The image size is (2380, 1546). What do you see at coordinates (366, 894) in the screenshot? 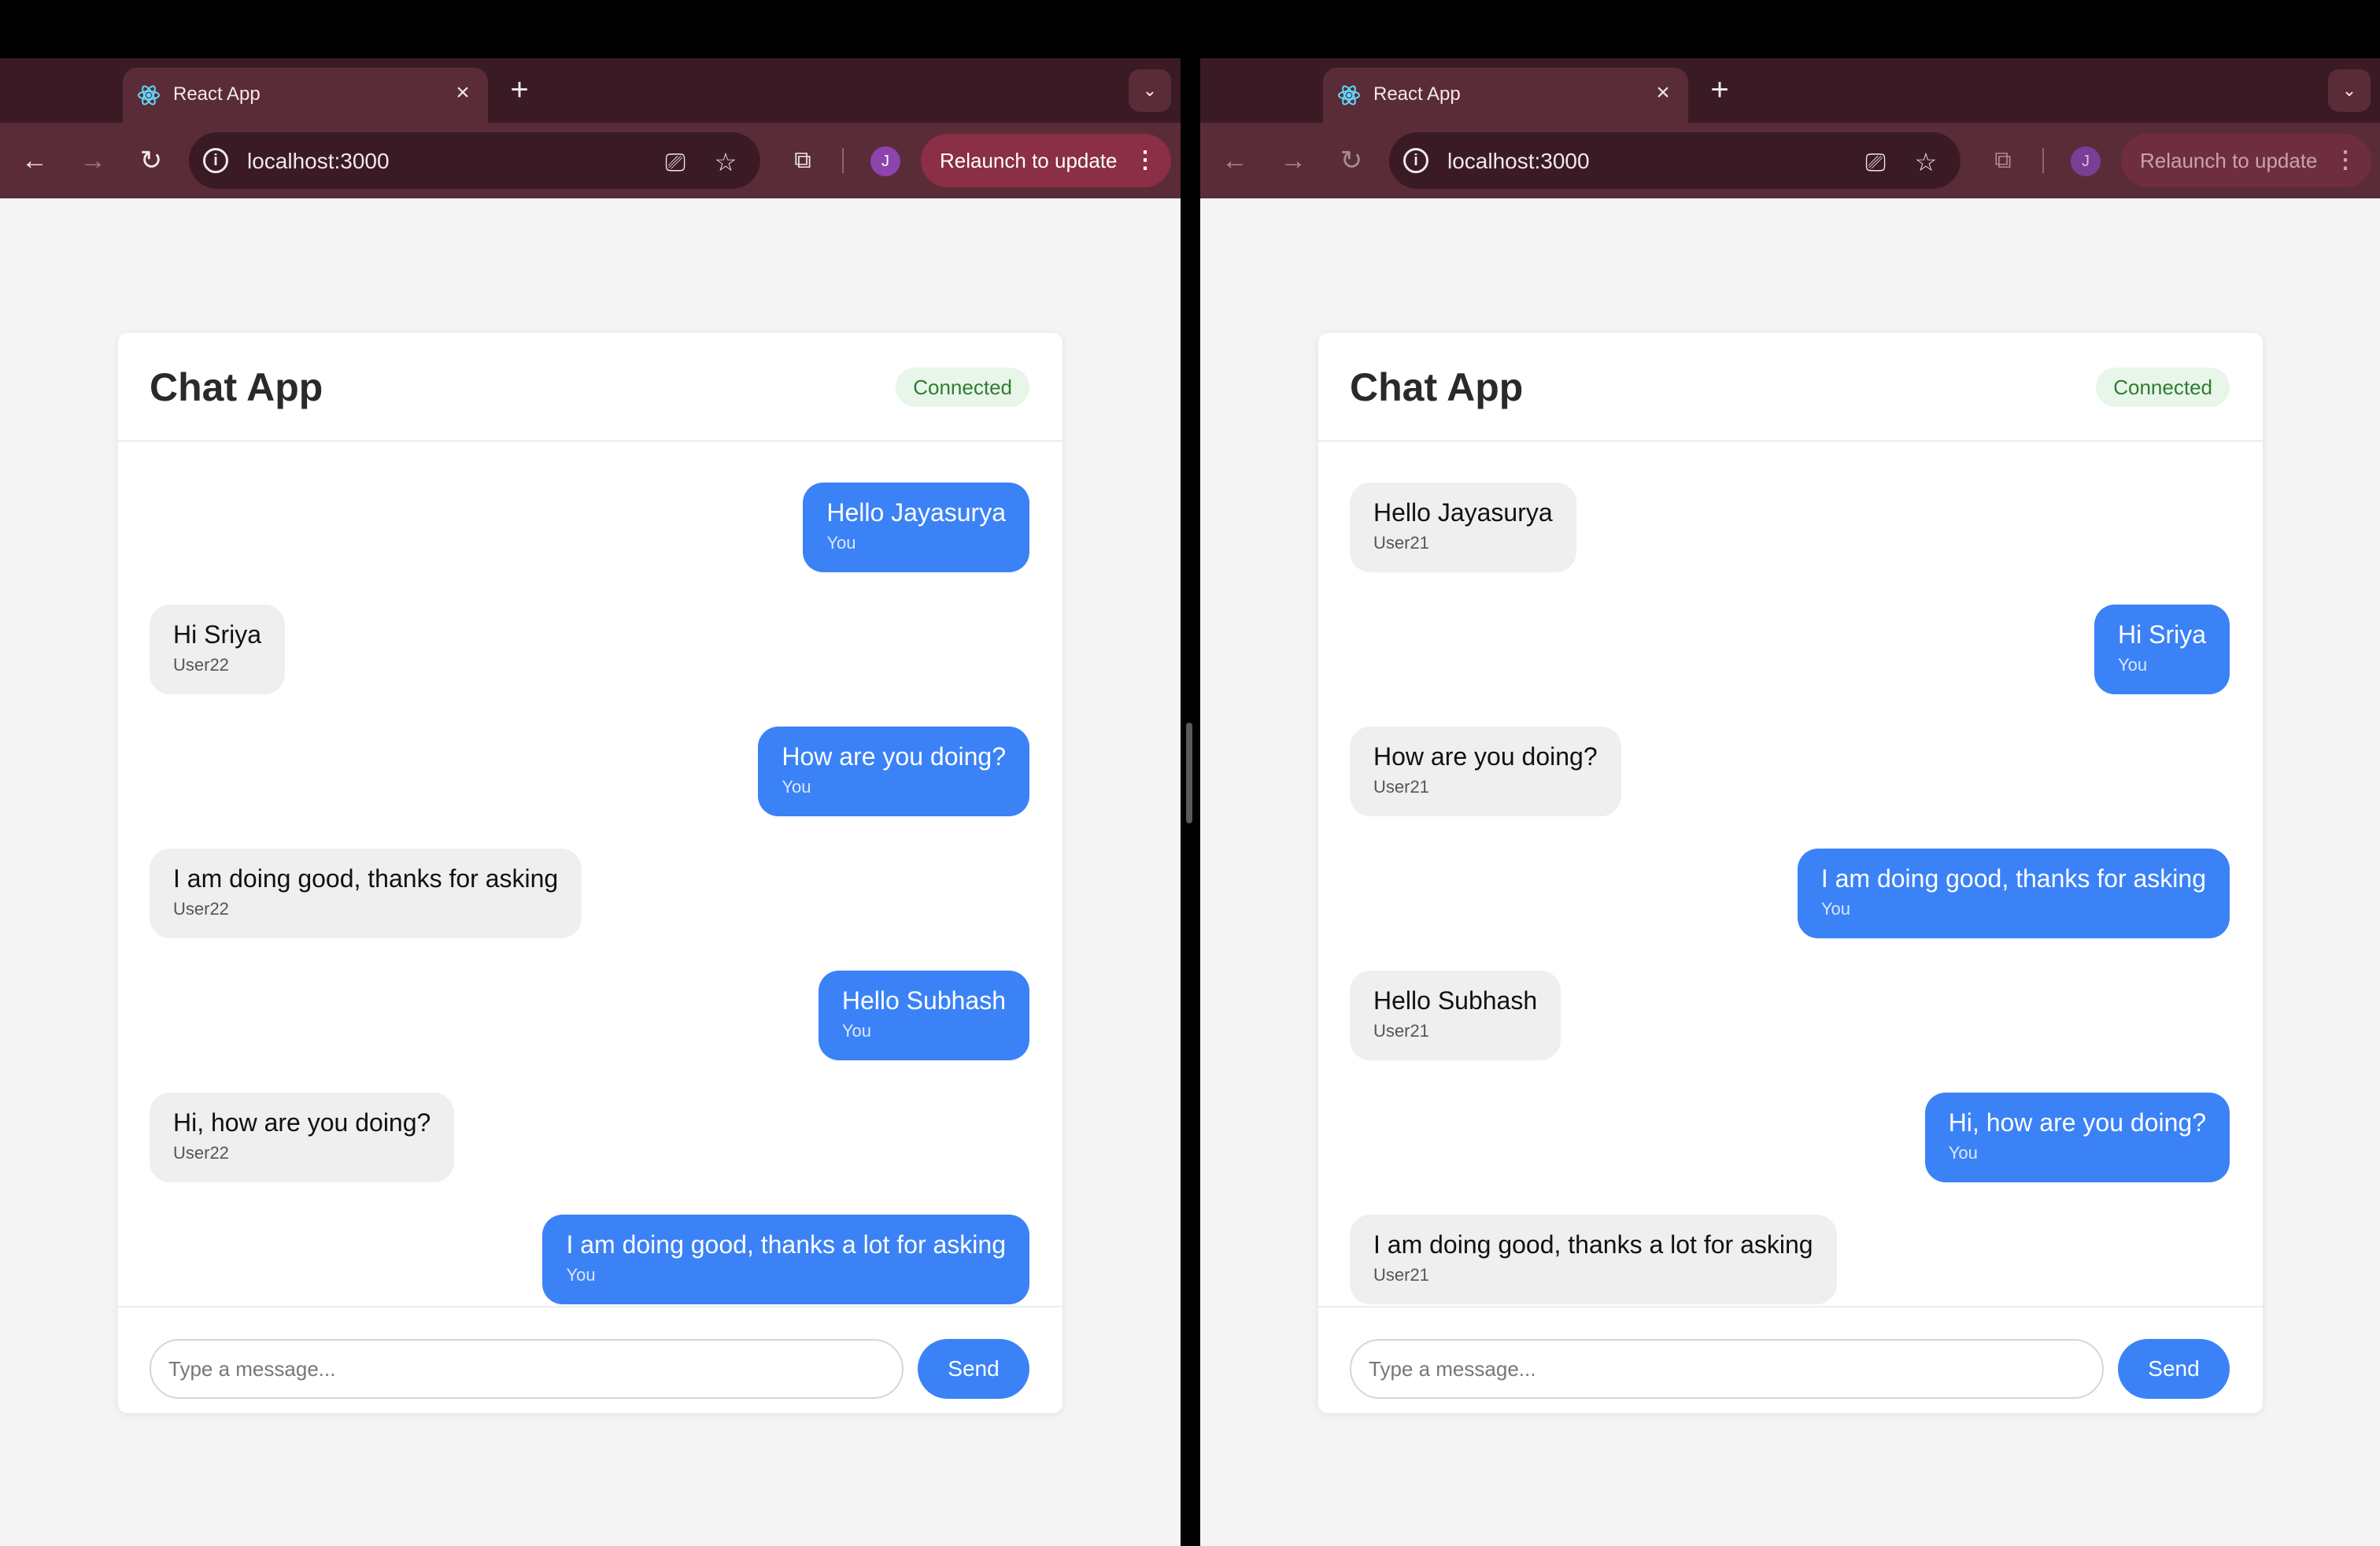
I see `received-message-bubble: I am doing good, thanks for asking User22` at bounding box center [366, 894].